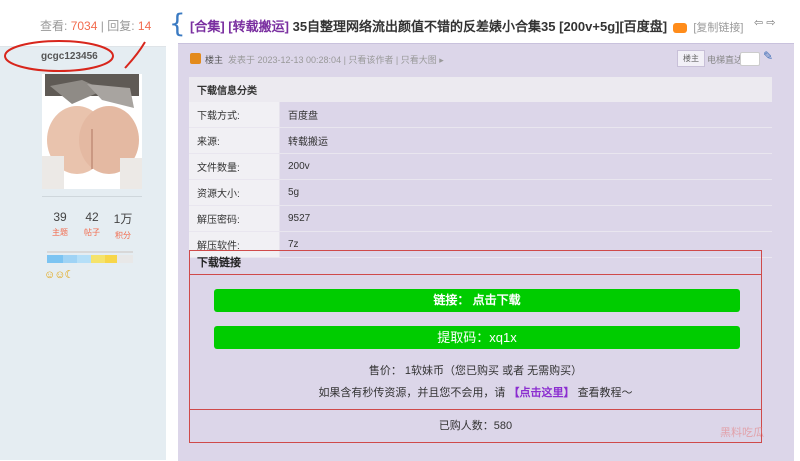 The image size is (800, 461). I want to click on download-button: 链接： 点击下载, so click(477, 300).